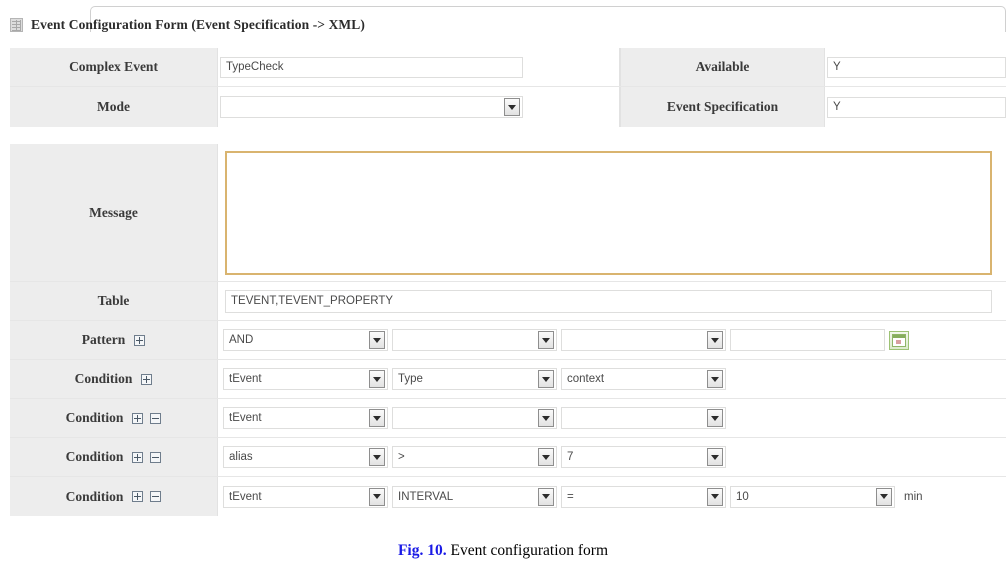 The image size is (1006, 576). What do you see at coordinates (245, 379) in the screenshot?
I see `condition-1-select-1-value: tEvent` at bounding box center [245, 379].